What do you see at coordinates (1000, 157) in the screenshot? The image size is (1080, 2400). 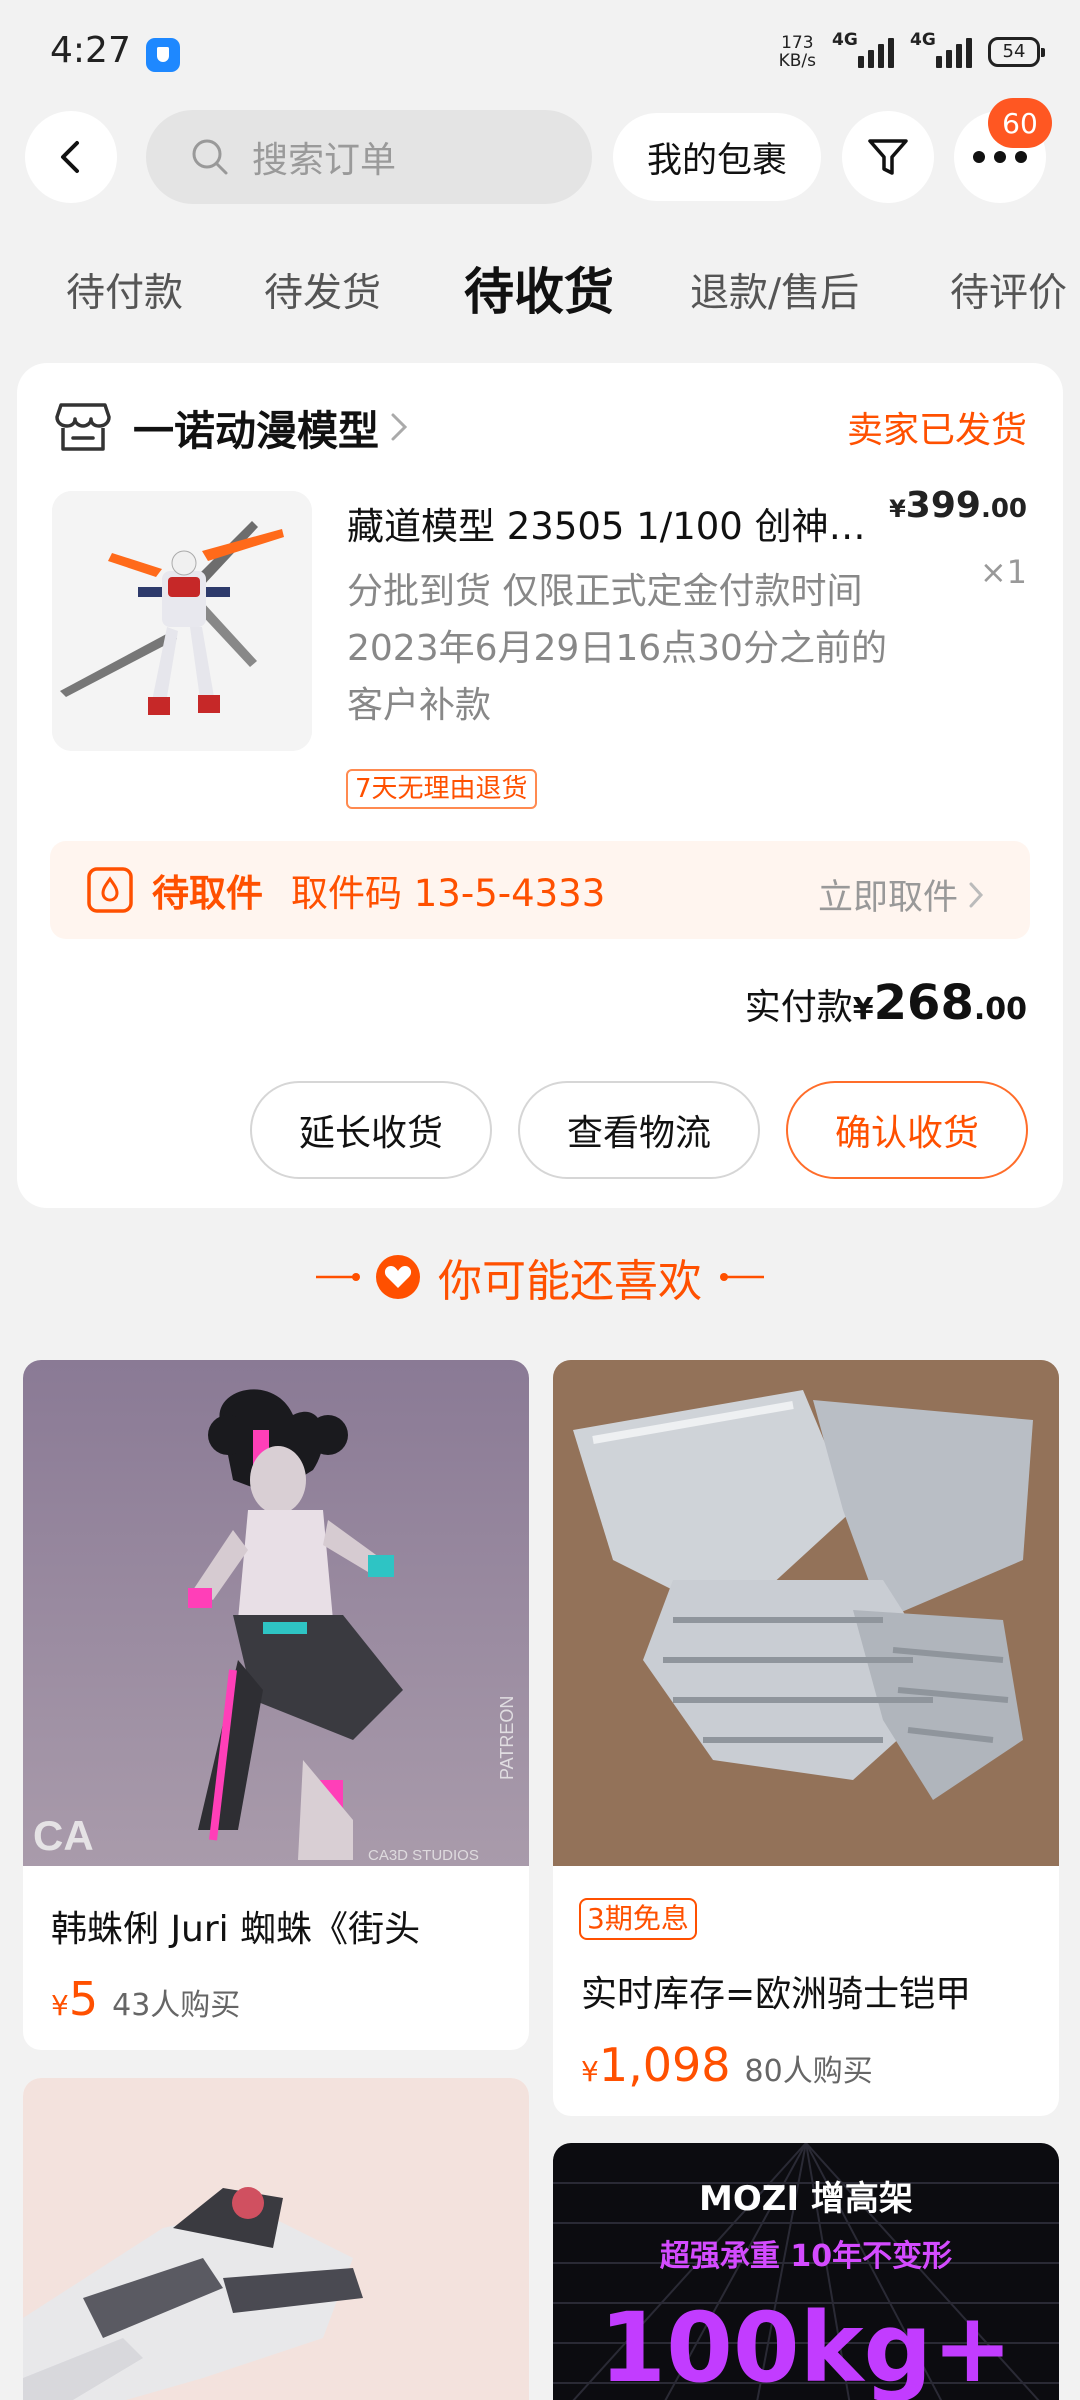 I see `more-dots-icon` at bounding box center [1000, 157].